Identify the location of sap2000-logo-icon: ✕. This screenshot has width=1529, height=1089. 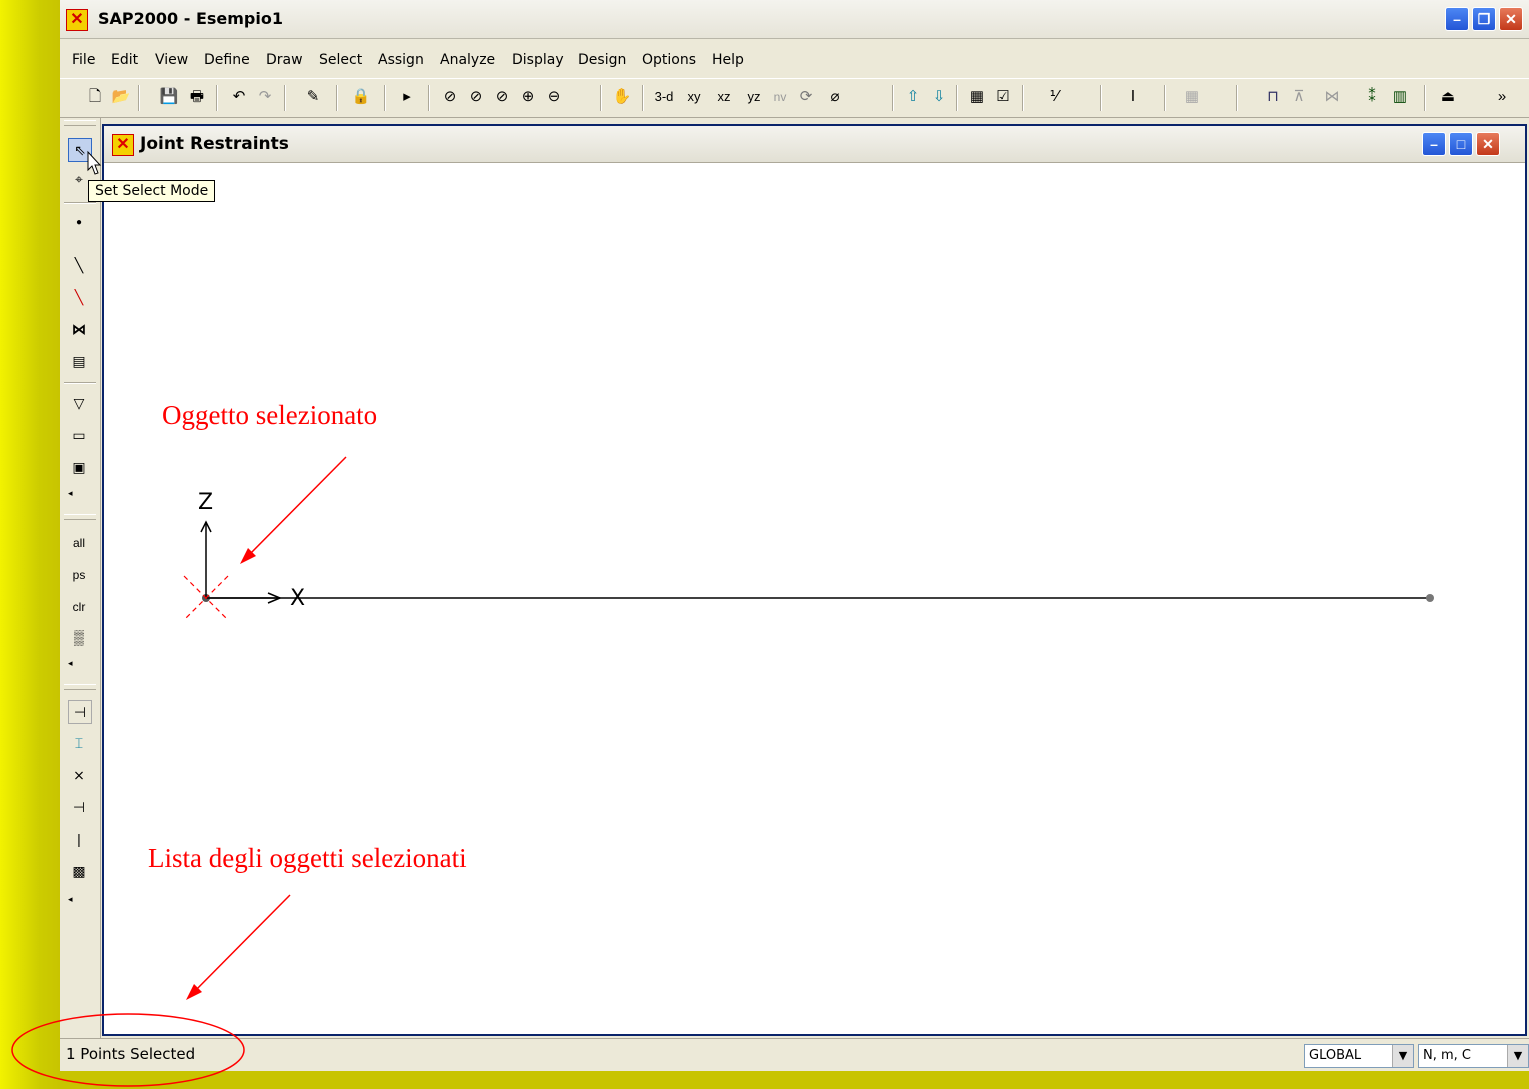
(77, 20).